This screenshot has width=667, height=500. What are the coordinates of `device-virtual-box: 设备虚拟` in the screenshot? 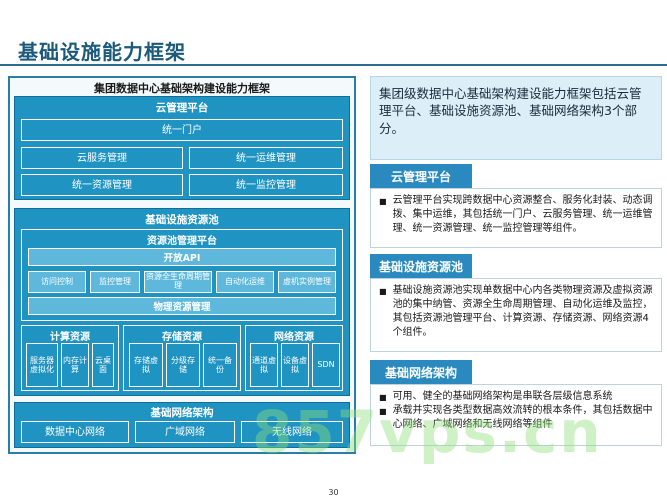 It's located at (295, 365).